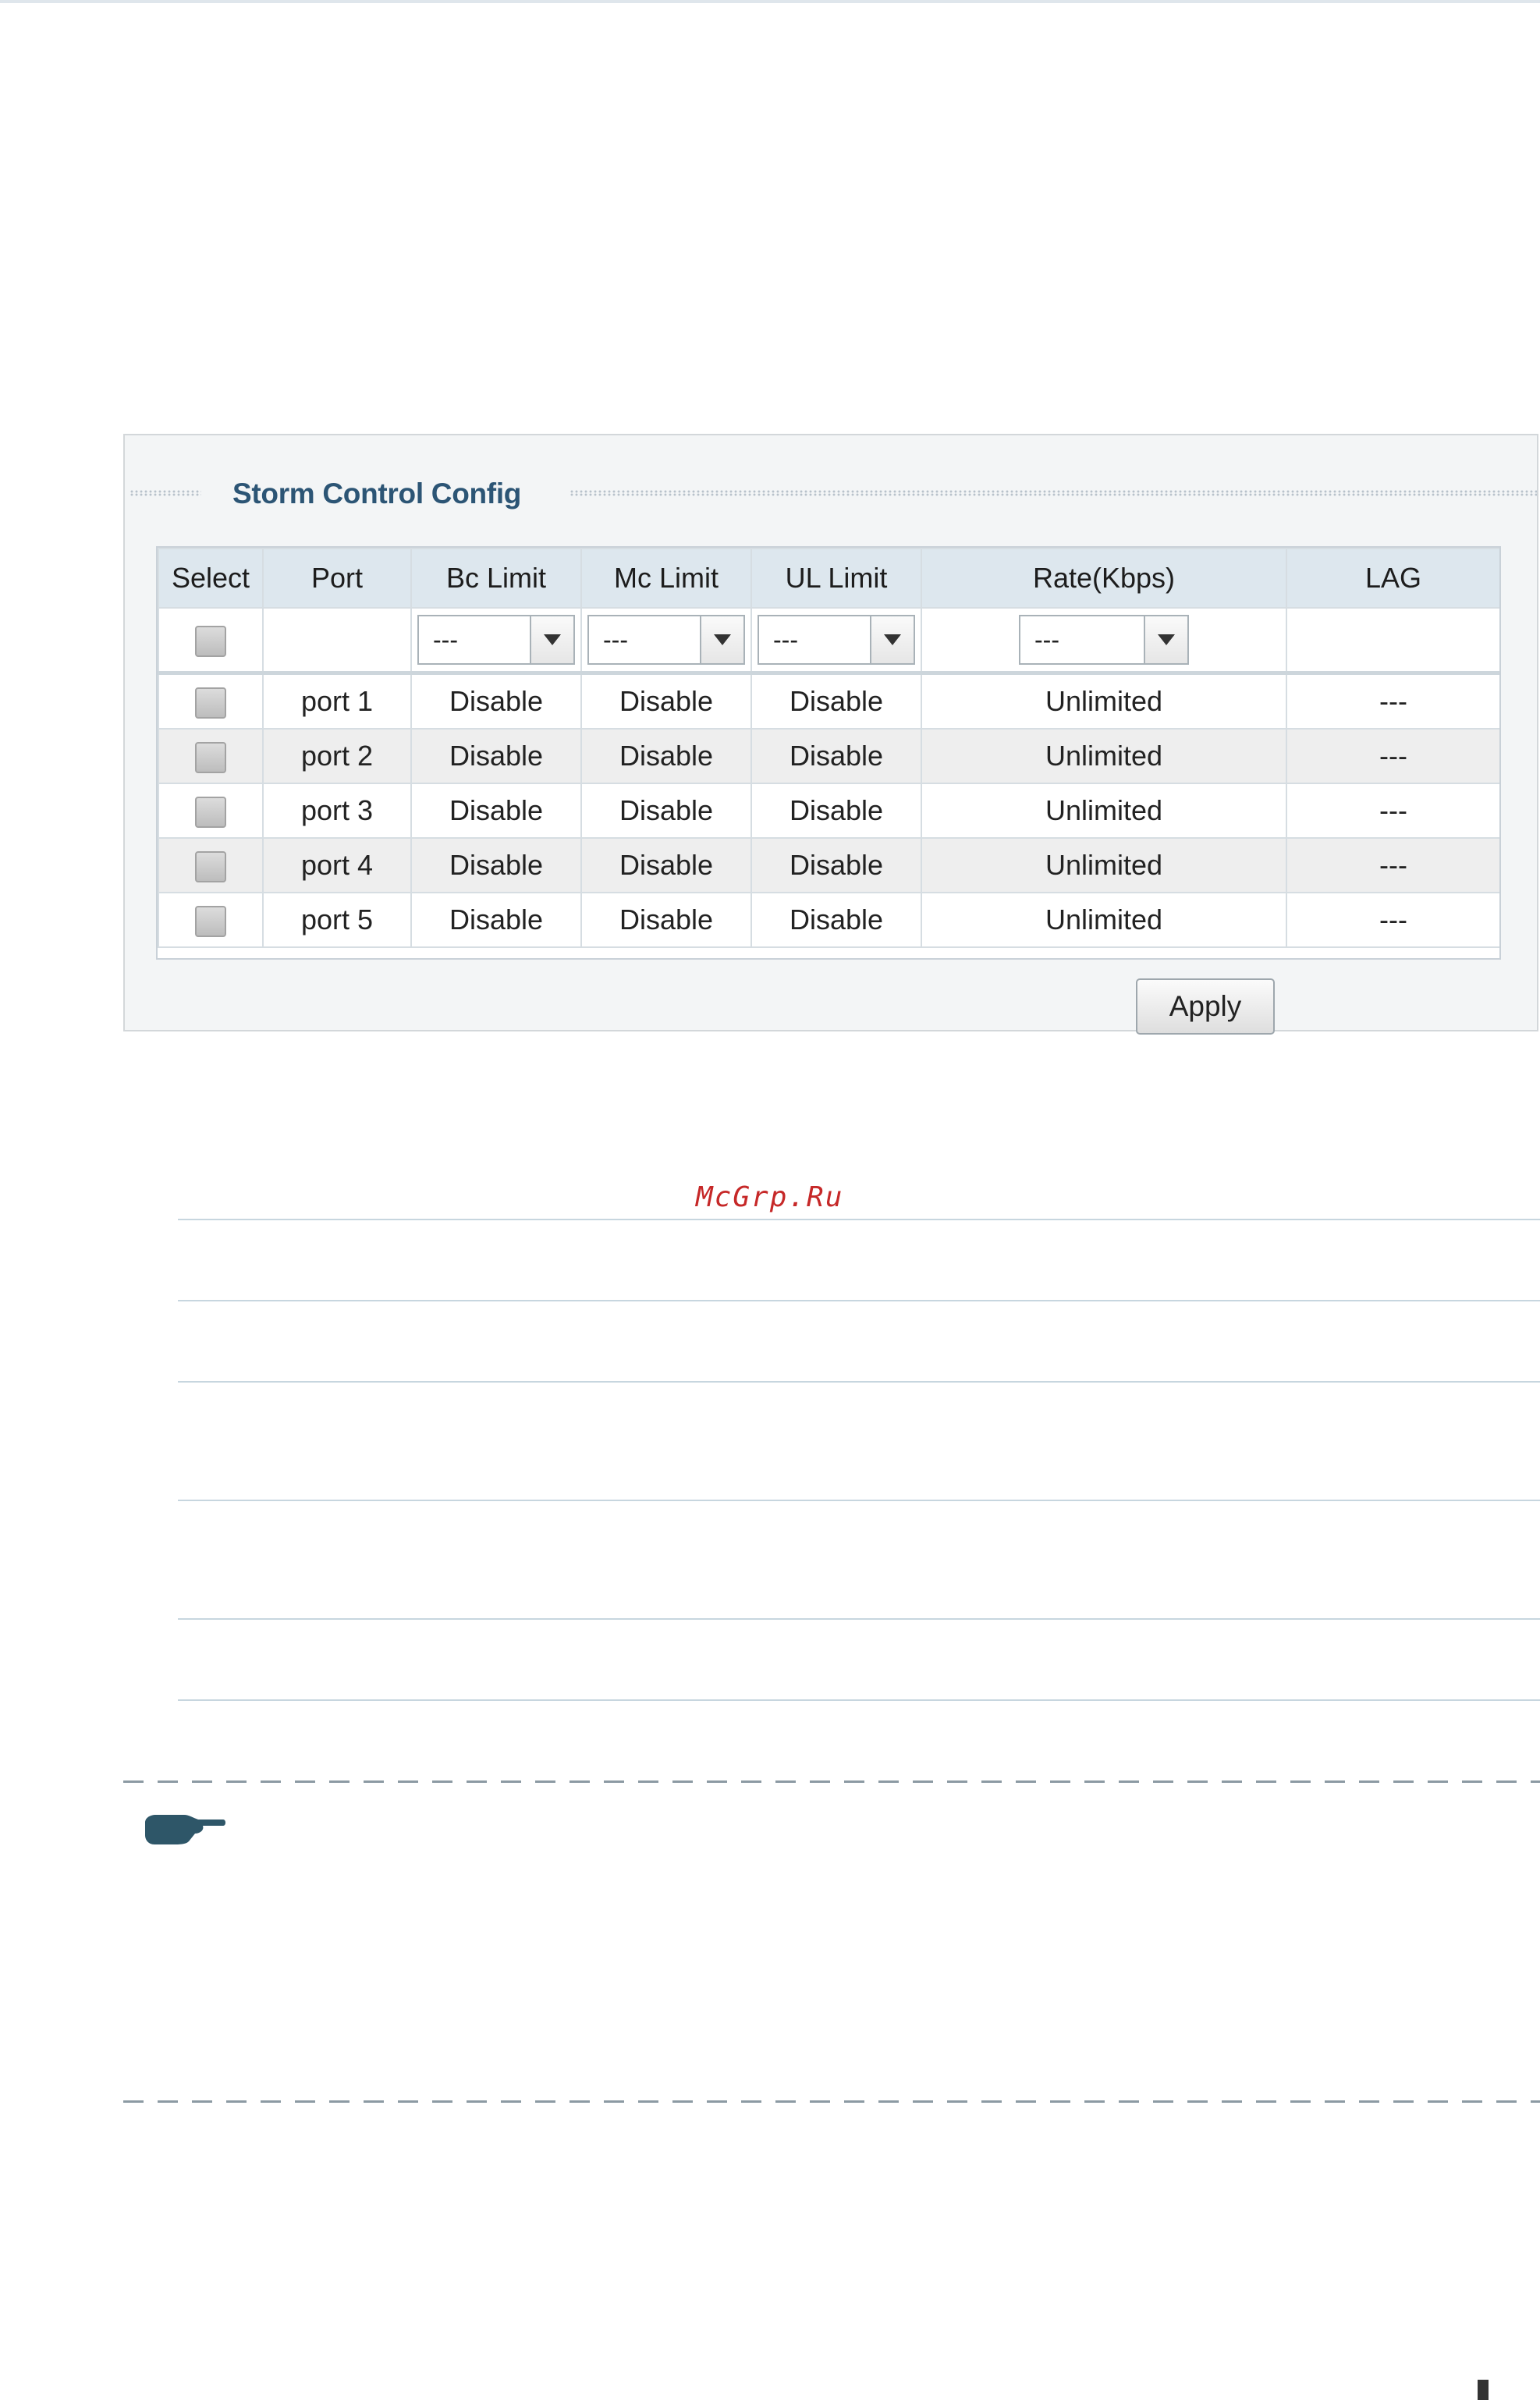 The image size is (1540, 2400). What do you see at coordinates (211, 578) in the screenshot?
I see `col-header-select: Select` at bounding box center [211, 578].